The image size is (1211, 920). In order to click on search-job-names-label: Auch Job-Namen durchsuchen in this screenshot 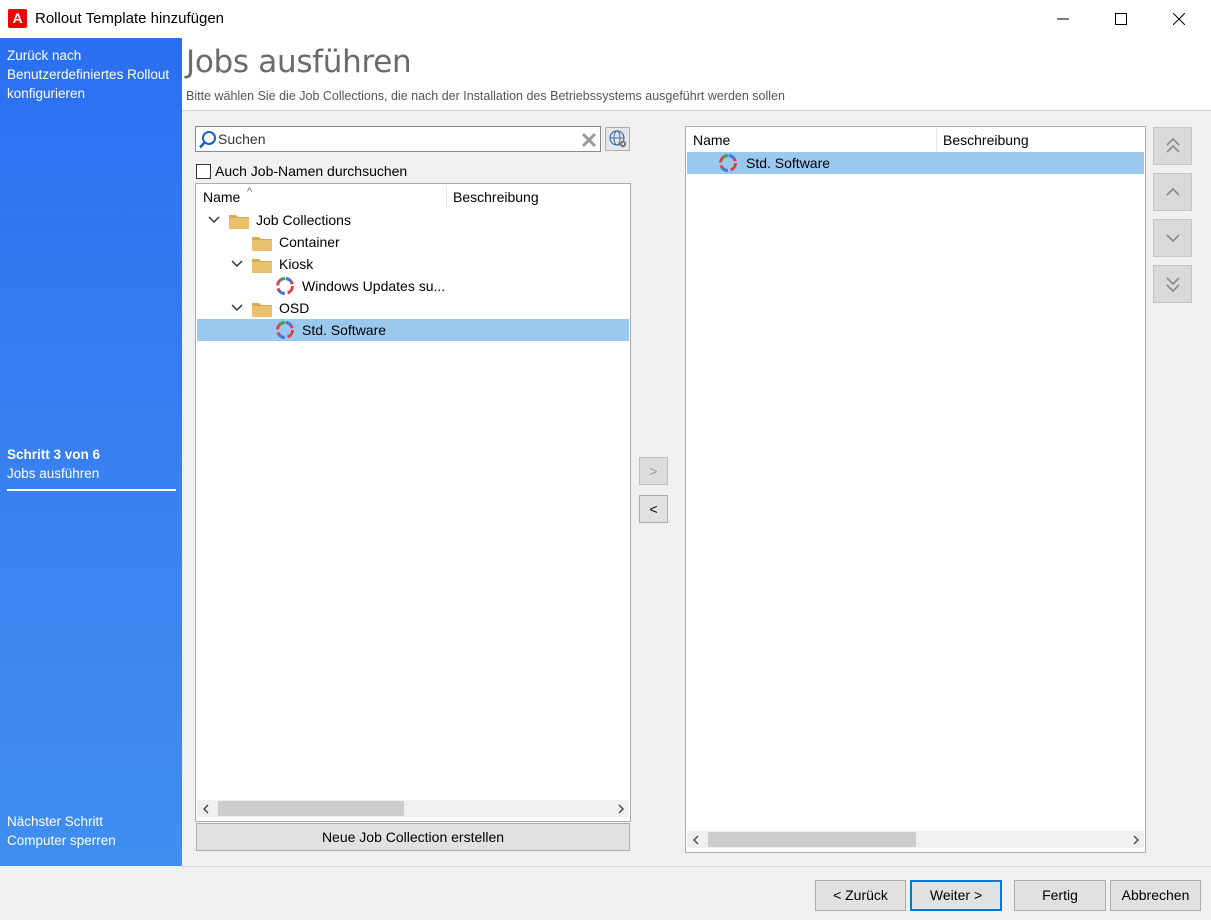, I will do `click(311, 171)`.